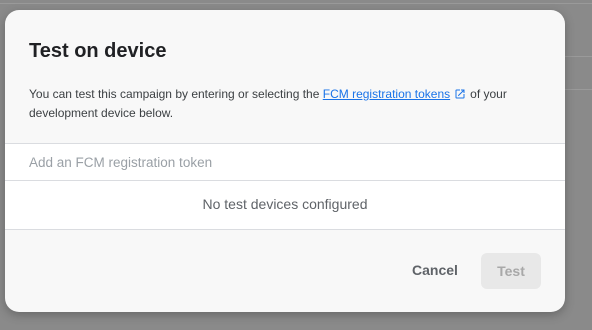 The width and height of the screenshot is (592, 330). What do you see at coordinates (285, 204) in the screenshot?
I see `empty-state-text: No test devices configured` at bounding box center [285, 204].